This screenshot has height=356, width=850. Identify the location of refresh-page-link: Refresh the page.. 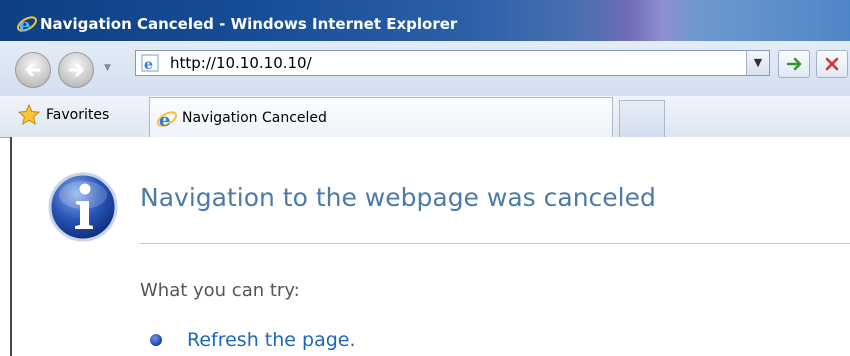
(271, 340).